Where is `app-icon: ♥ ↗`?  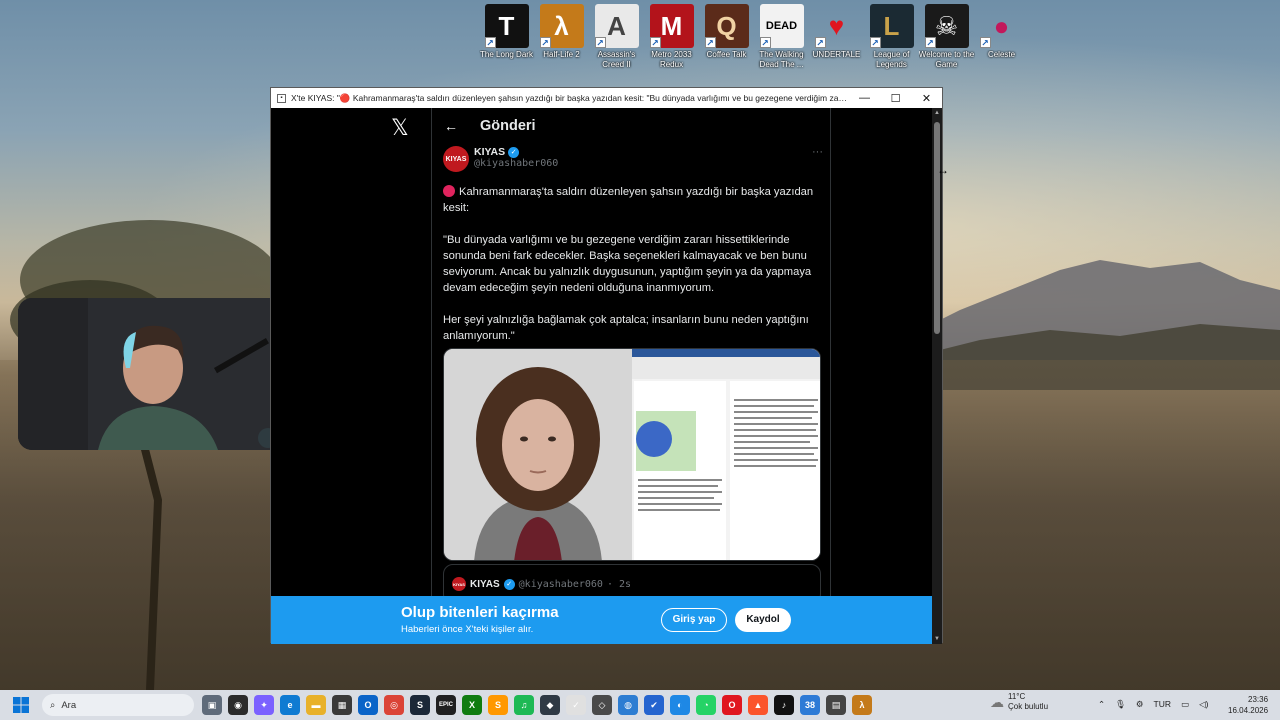
app-icon: ♥ ↗ is located at coordinates (829, 29).